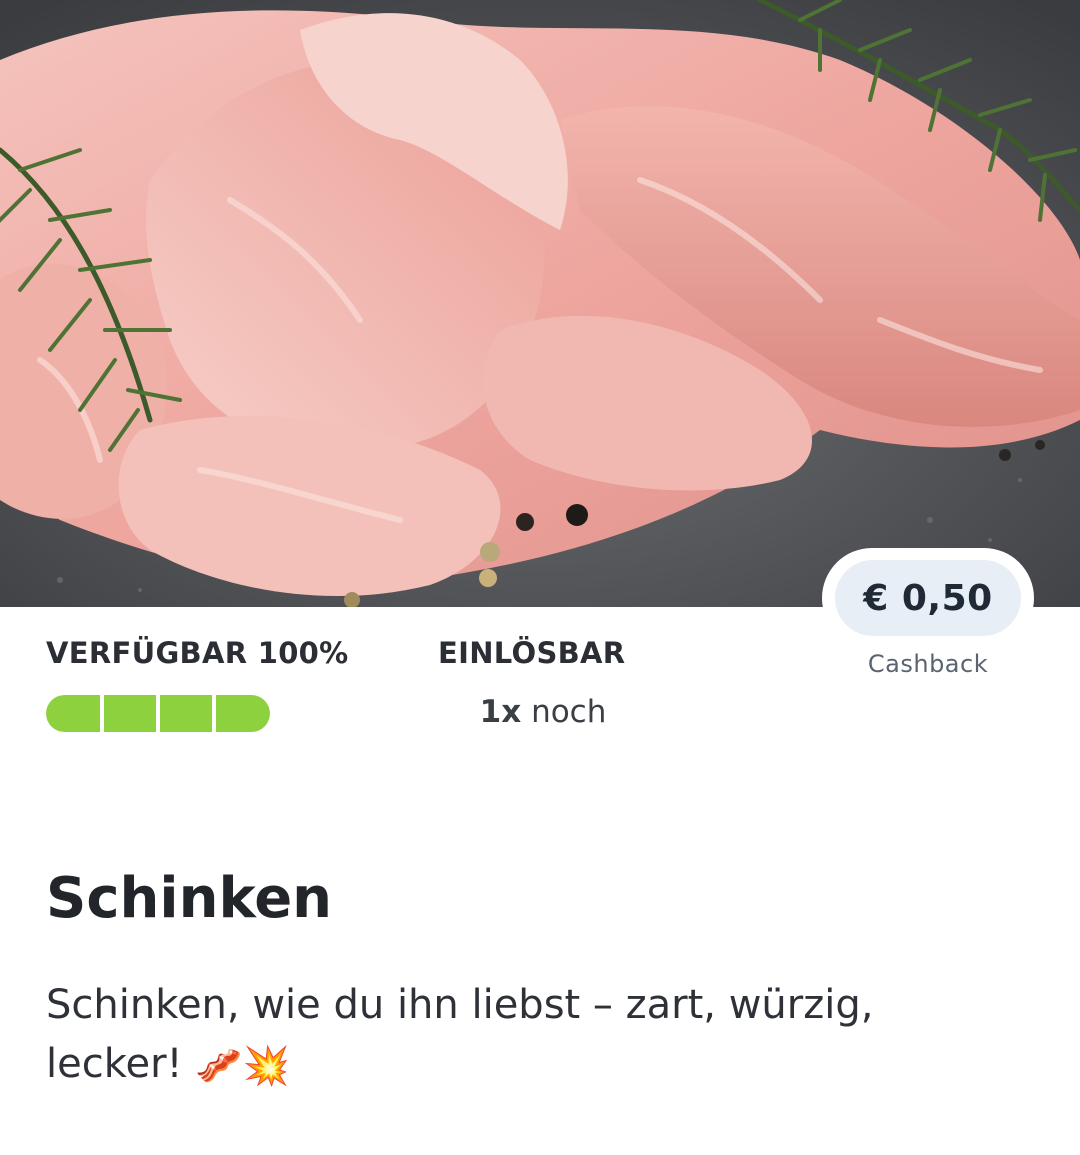  I want to click on redeemable-count: 1x noch, so click(543, 712).